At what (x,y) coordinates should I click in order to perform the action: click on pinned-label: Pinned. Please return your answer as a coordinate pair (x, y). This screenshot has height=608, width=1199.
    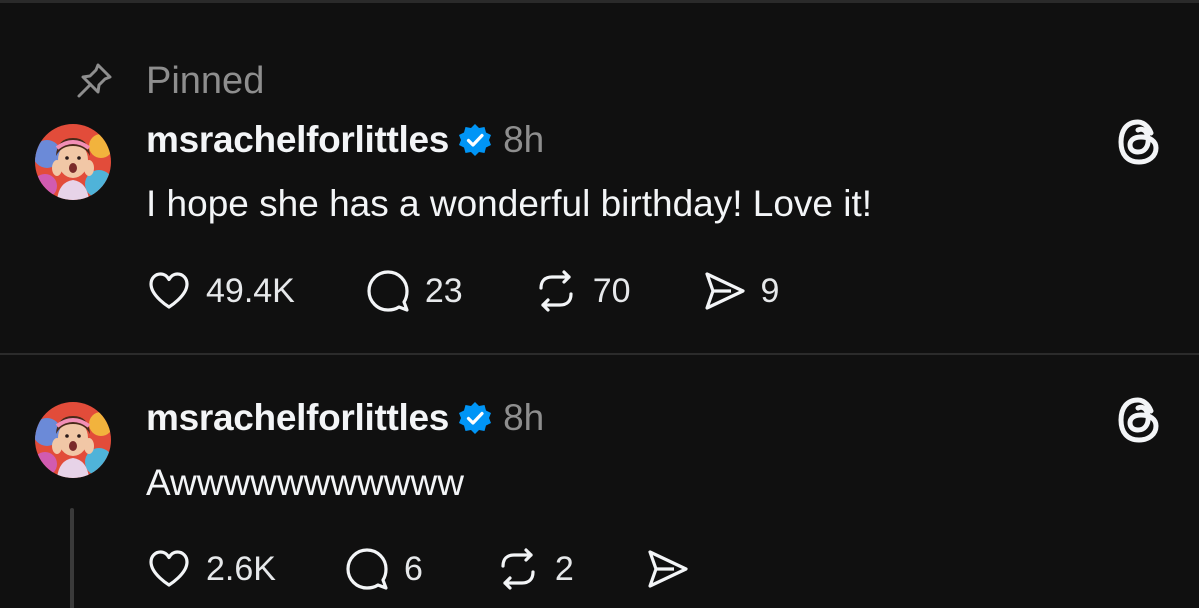
    Looking at the image, I should click on (205, 80).